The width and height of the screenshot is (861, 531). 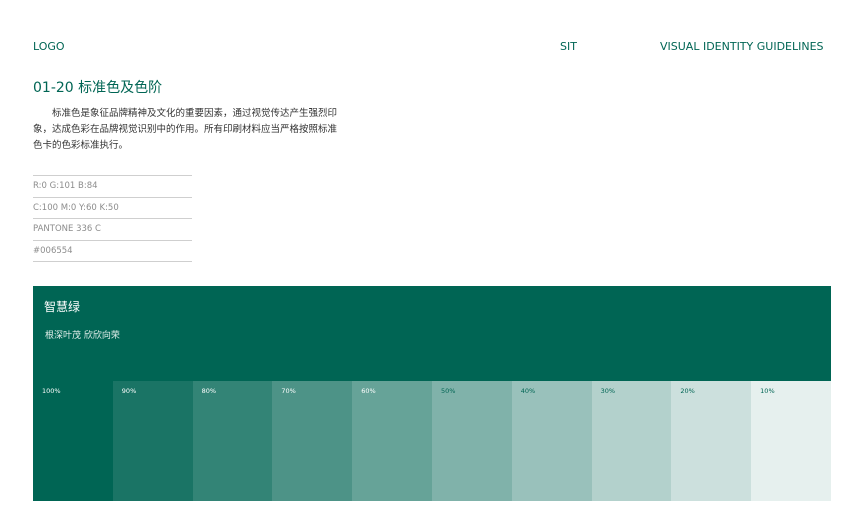 I want to click on swatch-slogan: 根深叶茂 欣欣向荣, so click(x=82, y=336).